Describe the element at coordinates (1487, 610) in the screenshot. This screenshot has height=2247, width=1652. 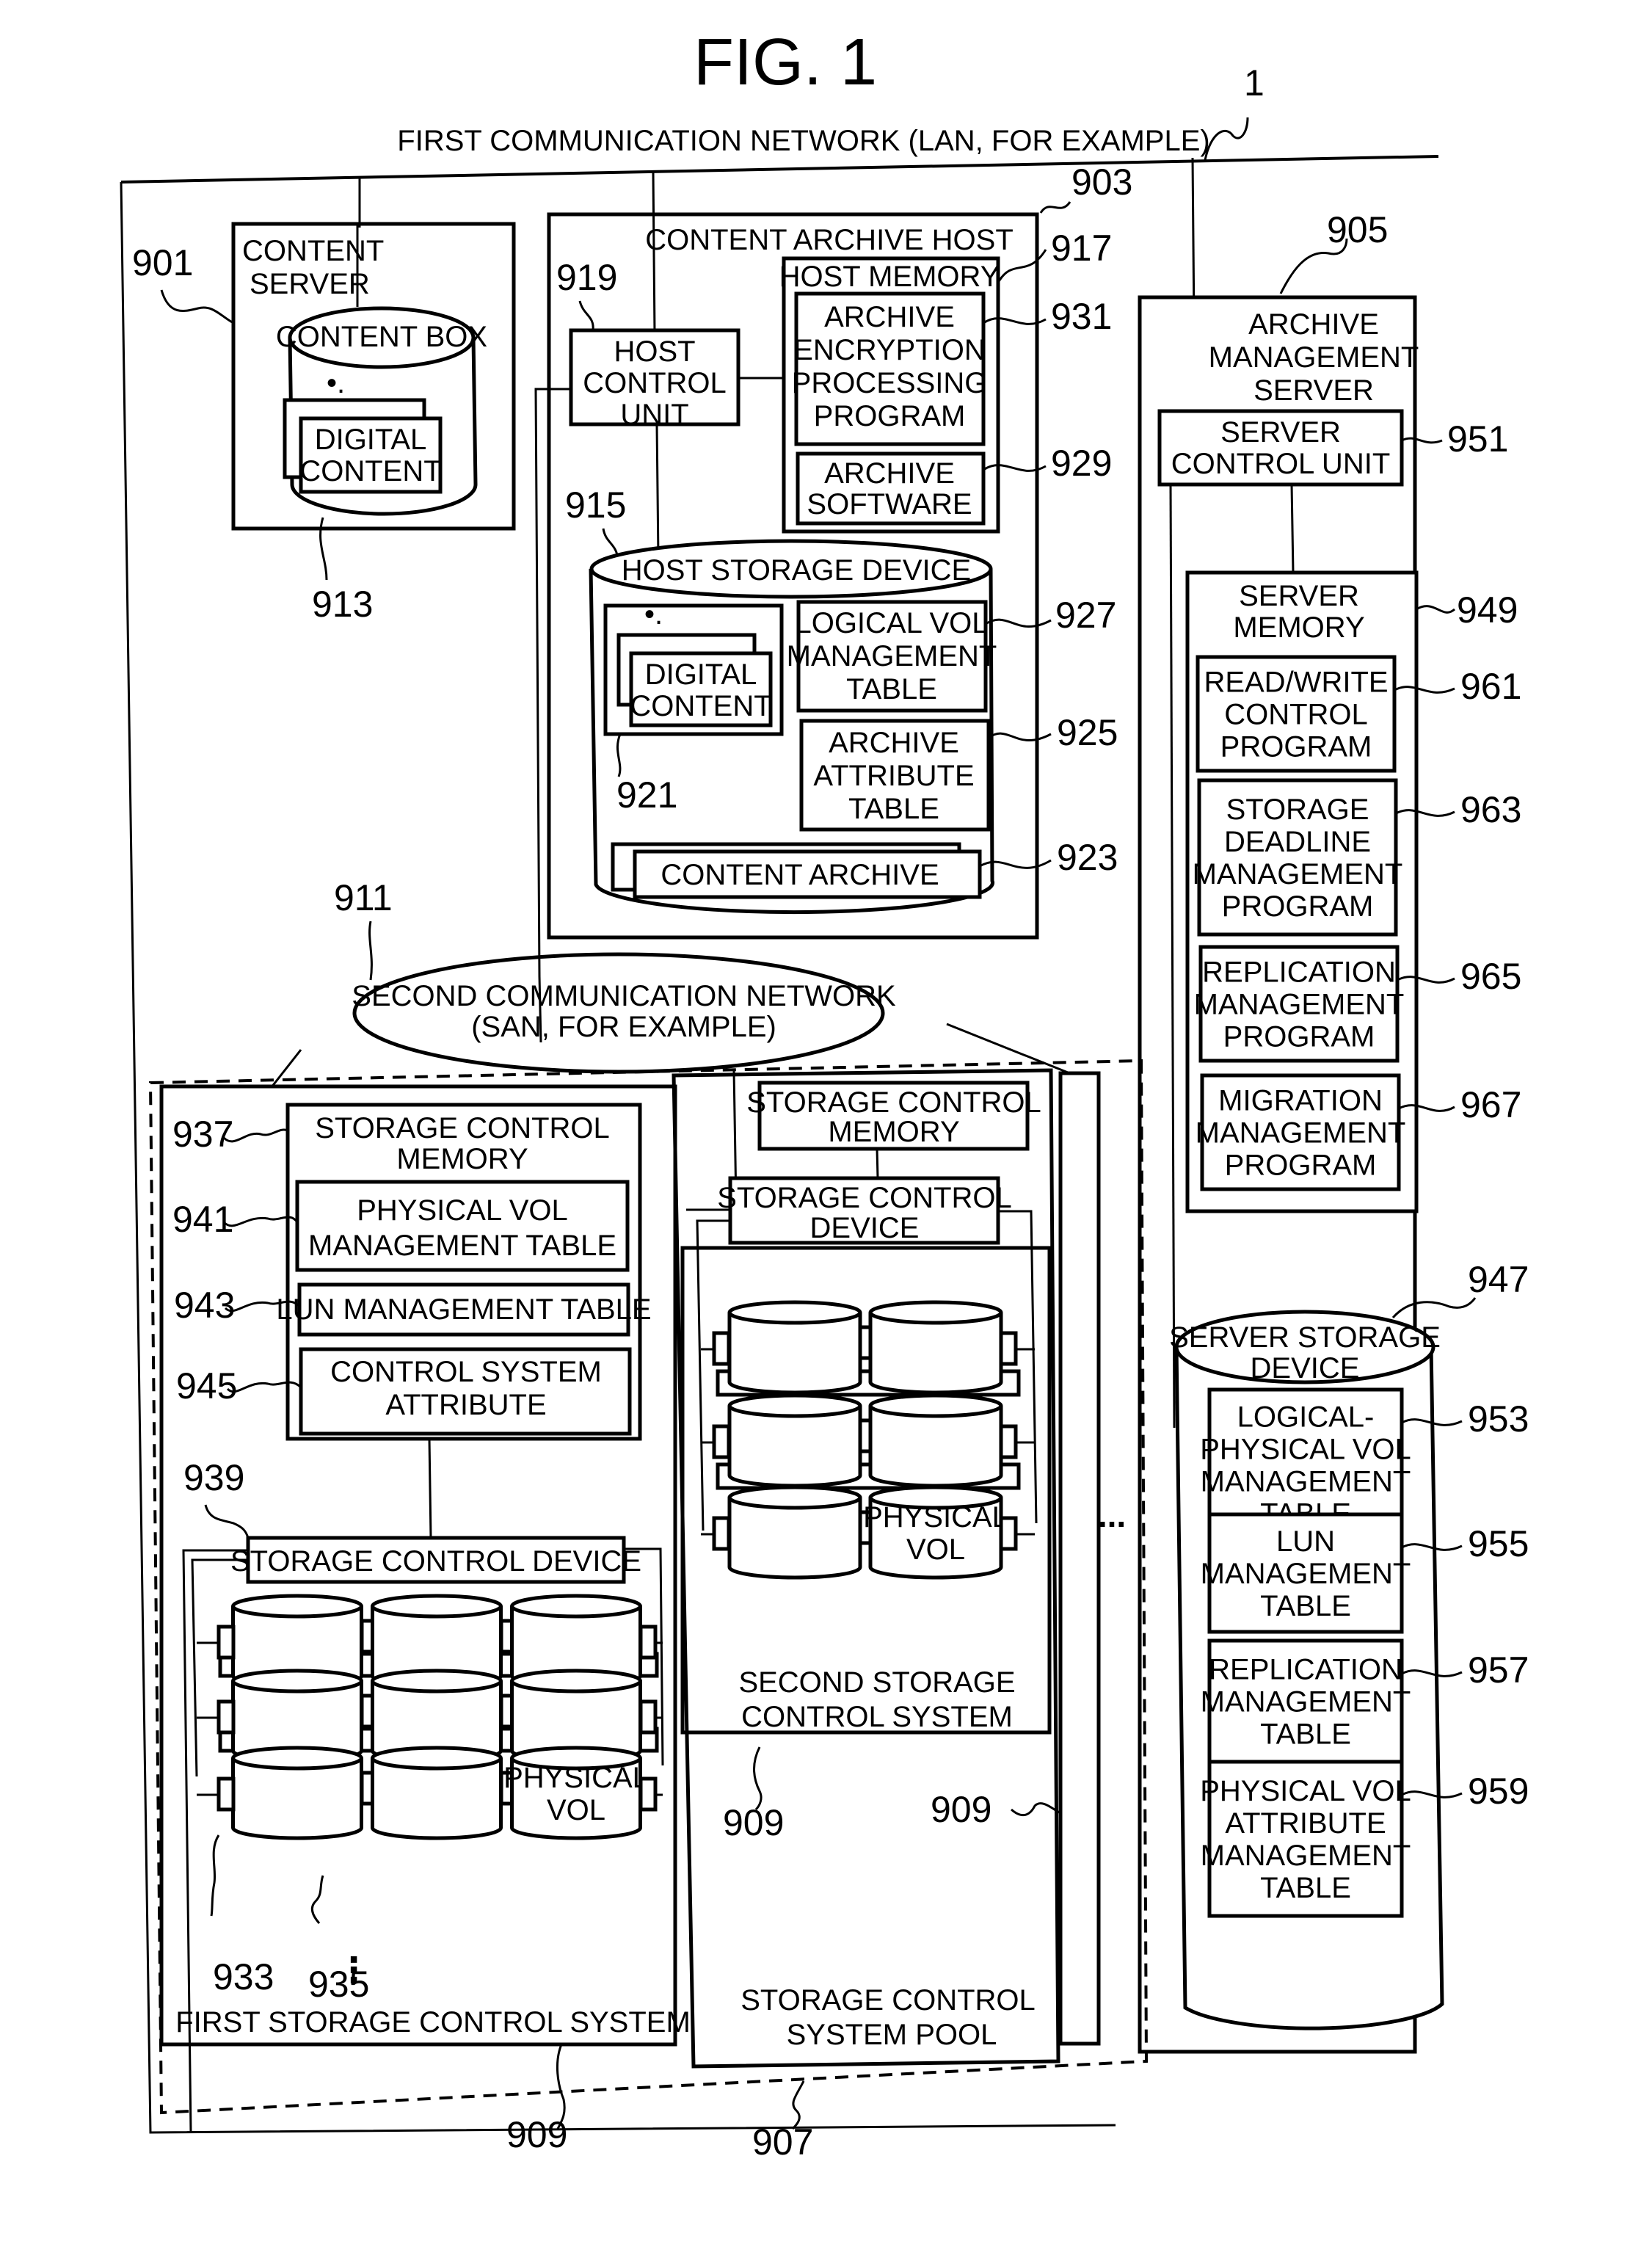
I see `server-memory-ref: 949` at that location.